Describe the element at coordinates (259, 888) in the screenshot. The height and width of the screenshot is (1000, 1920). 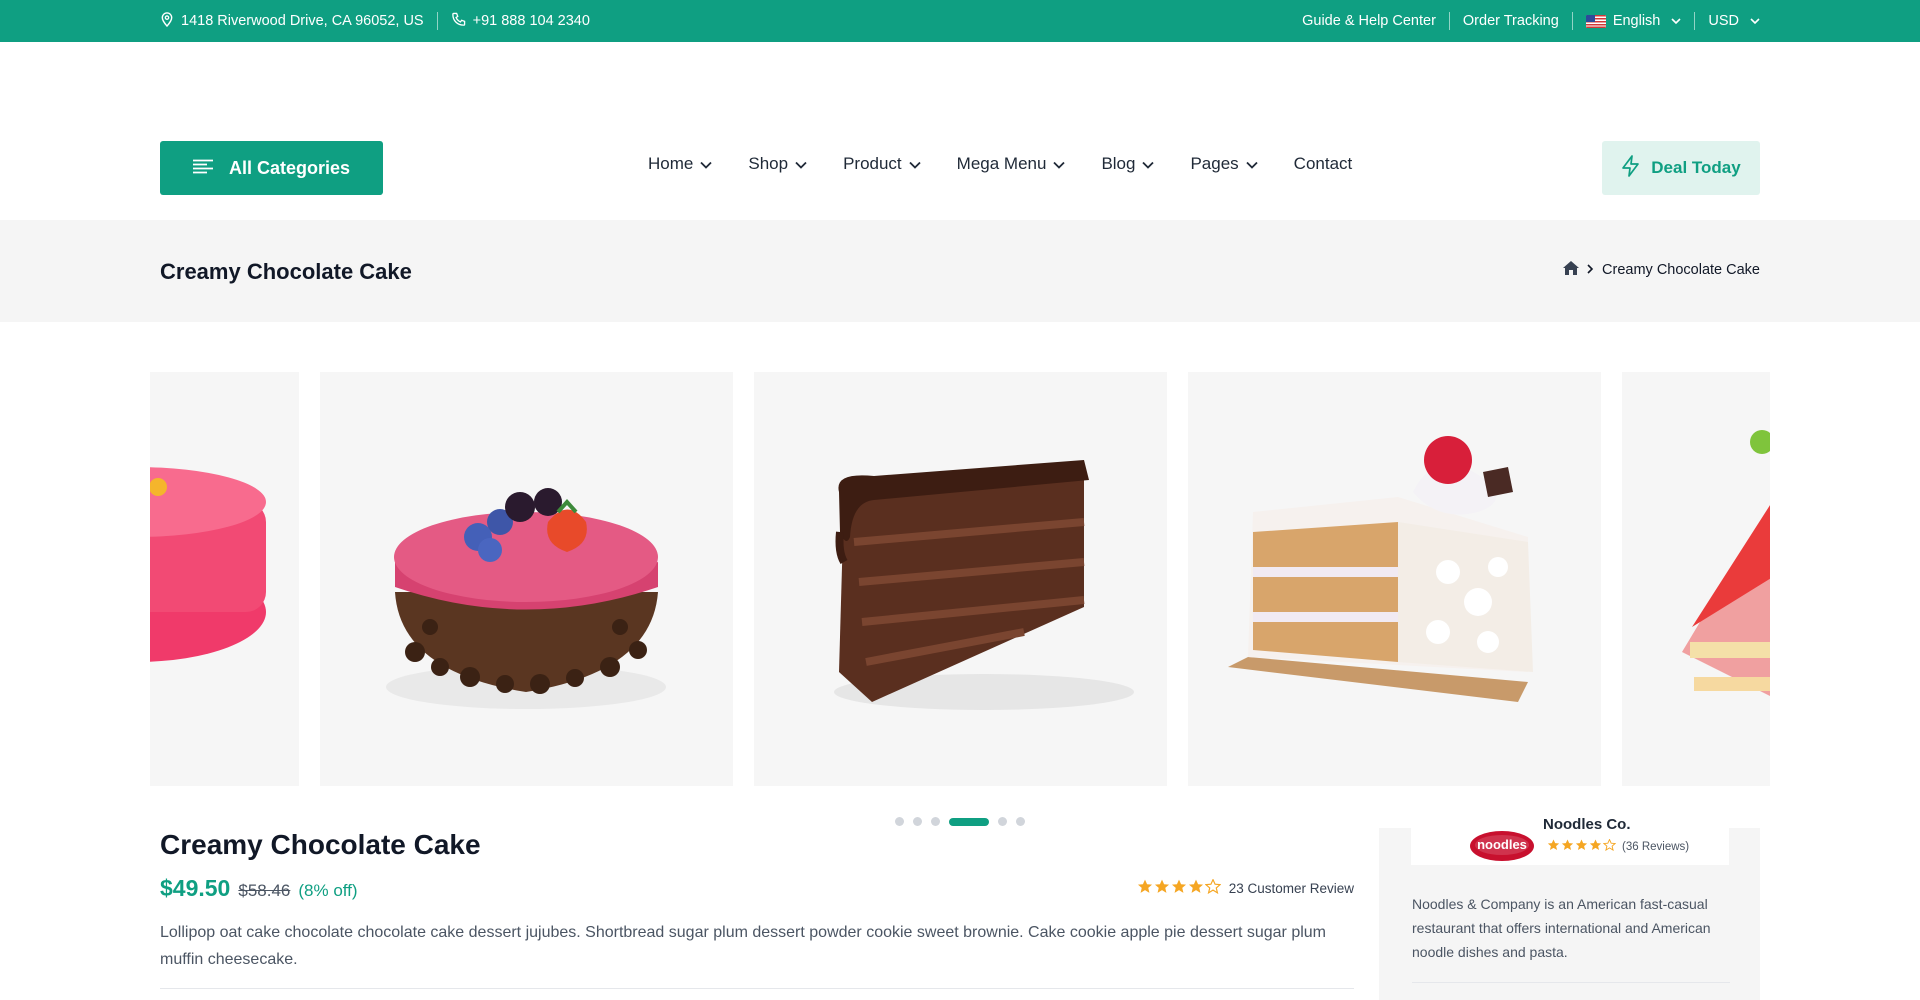
I see `price-row: $49.50 $58.46 (8% off)` at that location.